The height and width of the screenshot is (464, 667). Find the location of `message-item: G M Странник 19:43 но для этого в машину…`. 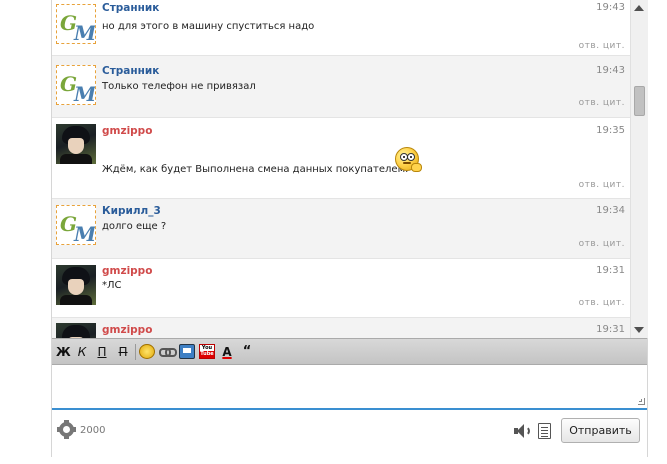

message-item: G M Странник 19:43 но для этого в машину… is located at coordinates (341, 28).